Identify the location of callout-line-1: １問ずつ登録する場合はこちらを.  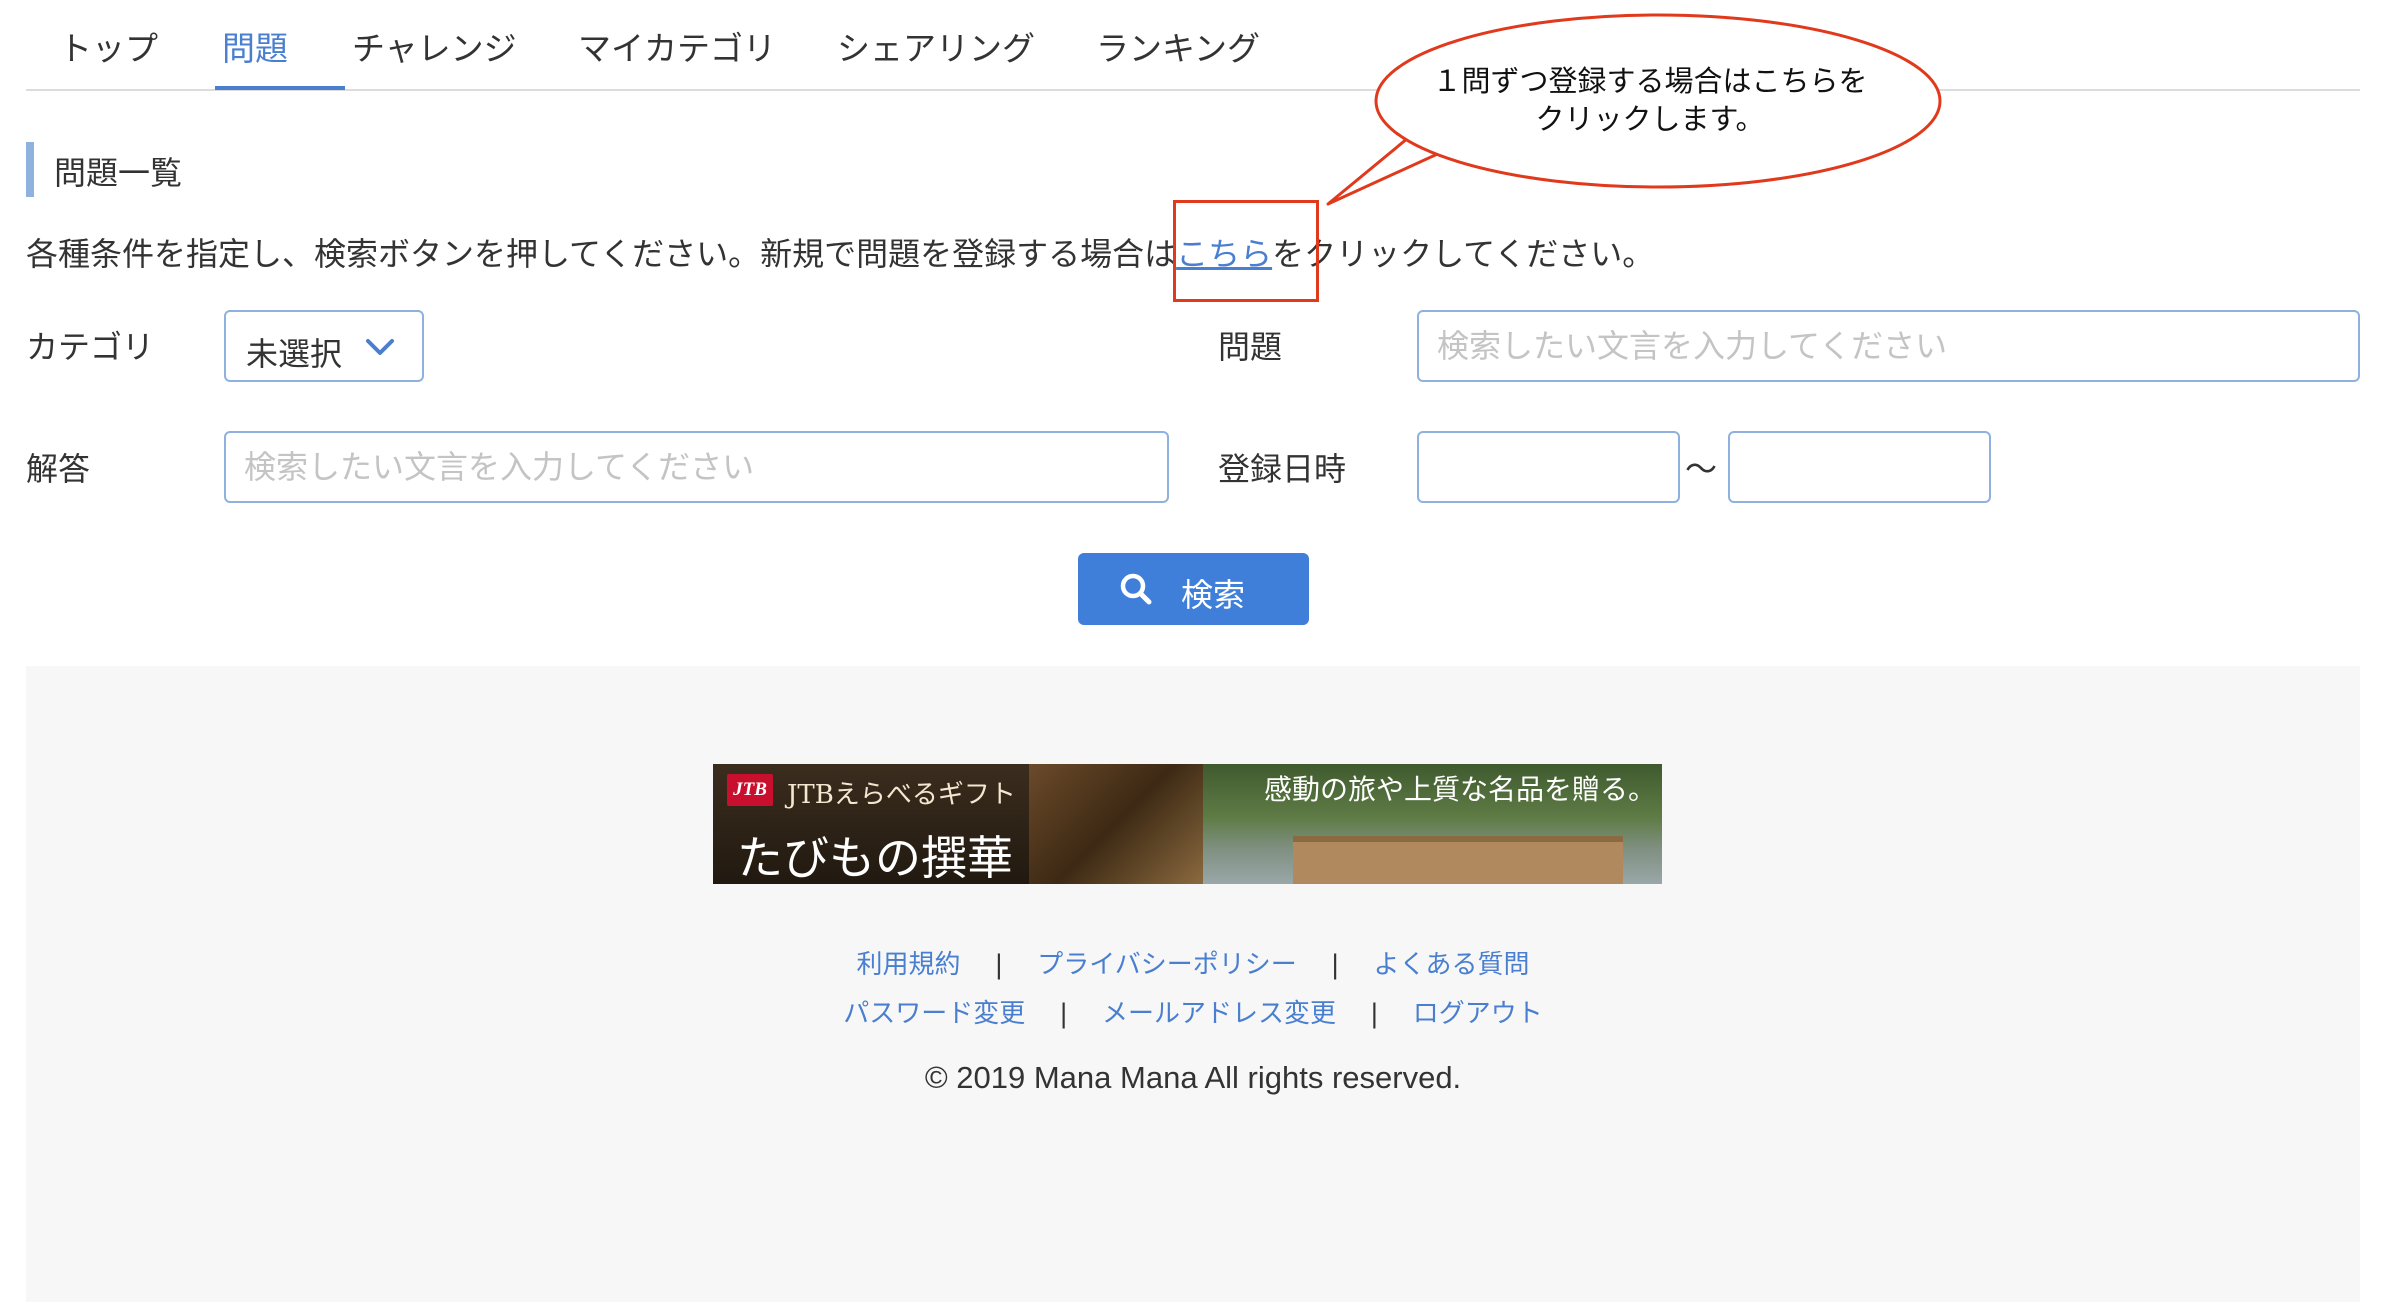
(1650, 81).